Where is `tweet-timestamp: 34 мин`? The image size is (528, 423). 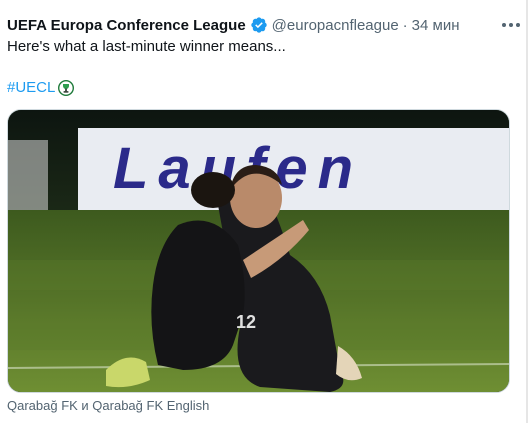 tweet-timestamp: 34 мин is located at coordinates (436, 25).